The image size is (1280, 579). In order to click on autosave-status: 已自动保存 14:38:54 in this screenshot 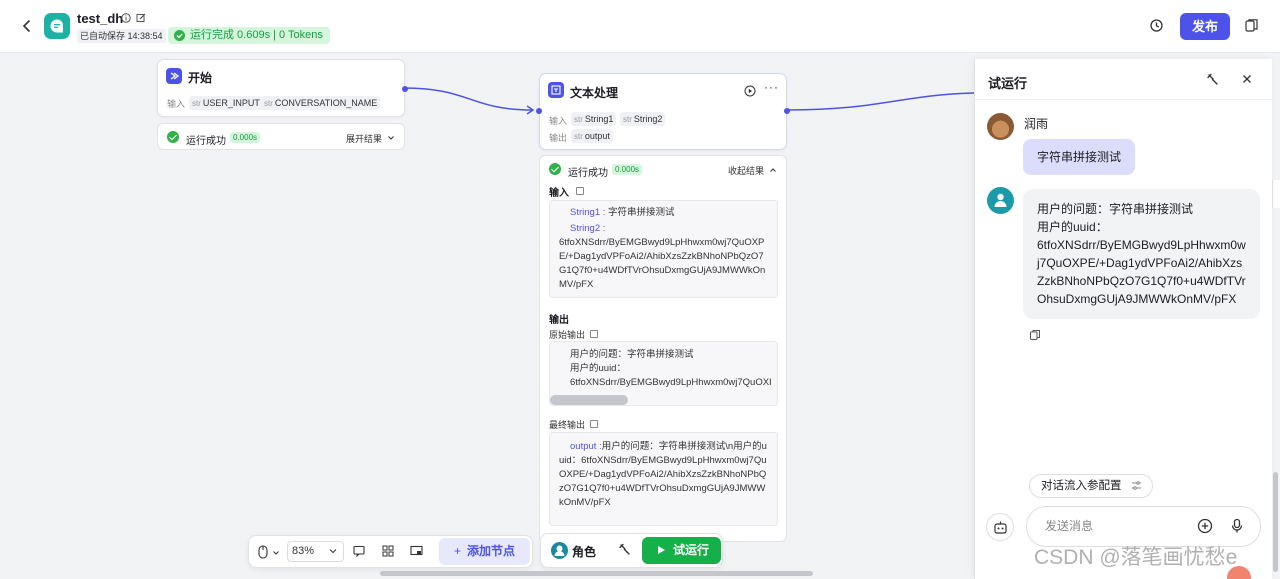, I will do `click(121, 36)`.